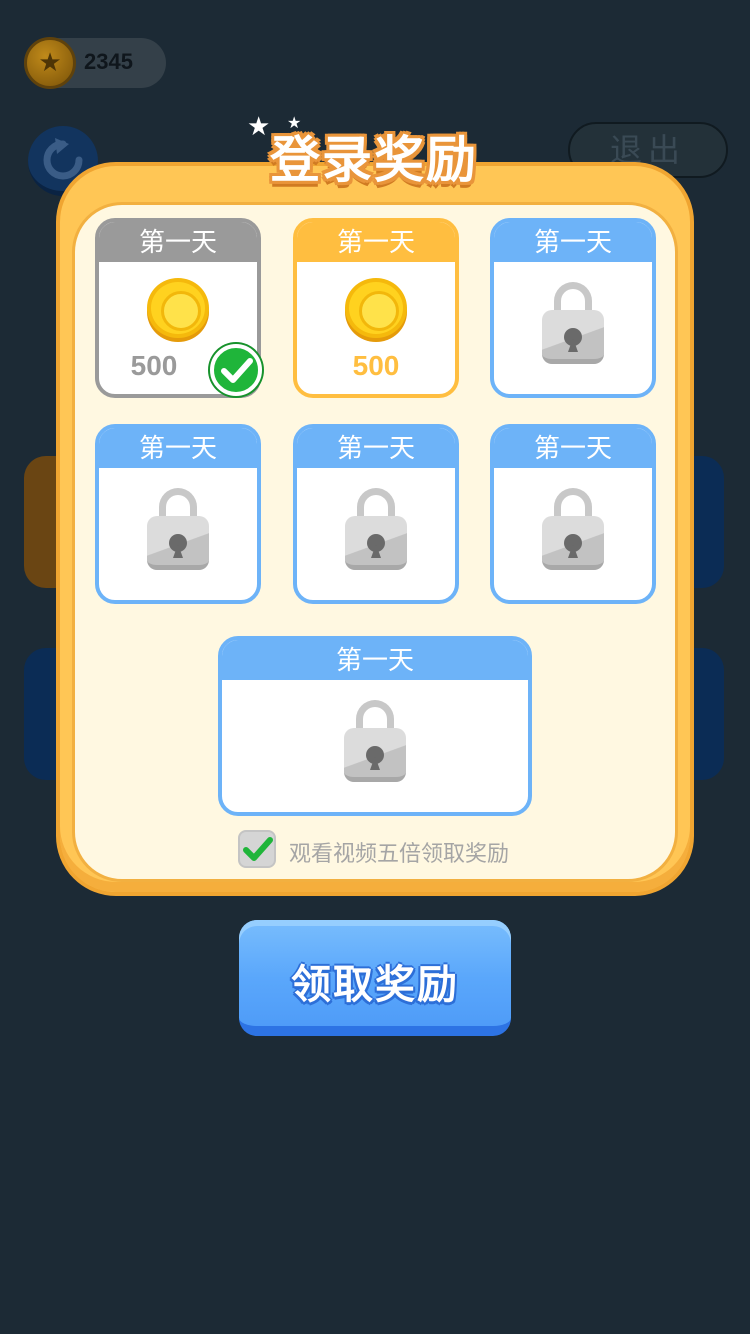 Image resolution: width=750 pixels, height=1334 pixels. I want to click on coin-counter: ★ 2345, so click(95, 63).